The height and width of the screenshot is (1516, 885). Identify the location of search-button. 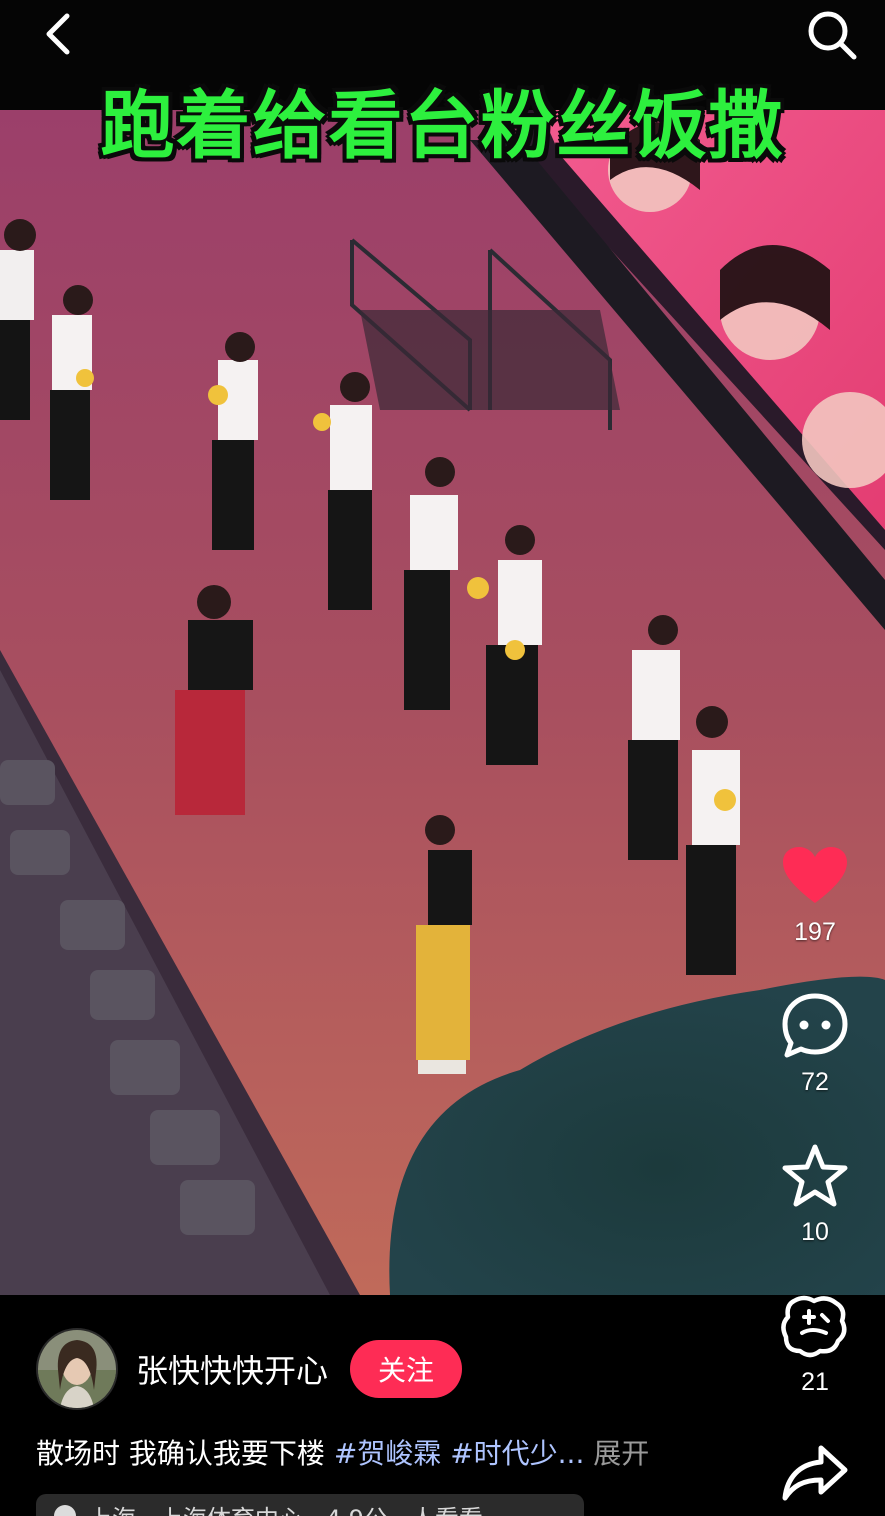
(832, 35).